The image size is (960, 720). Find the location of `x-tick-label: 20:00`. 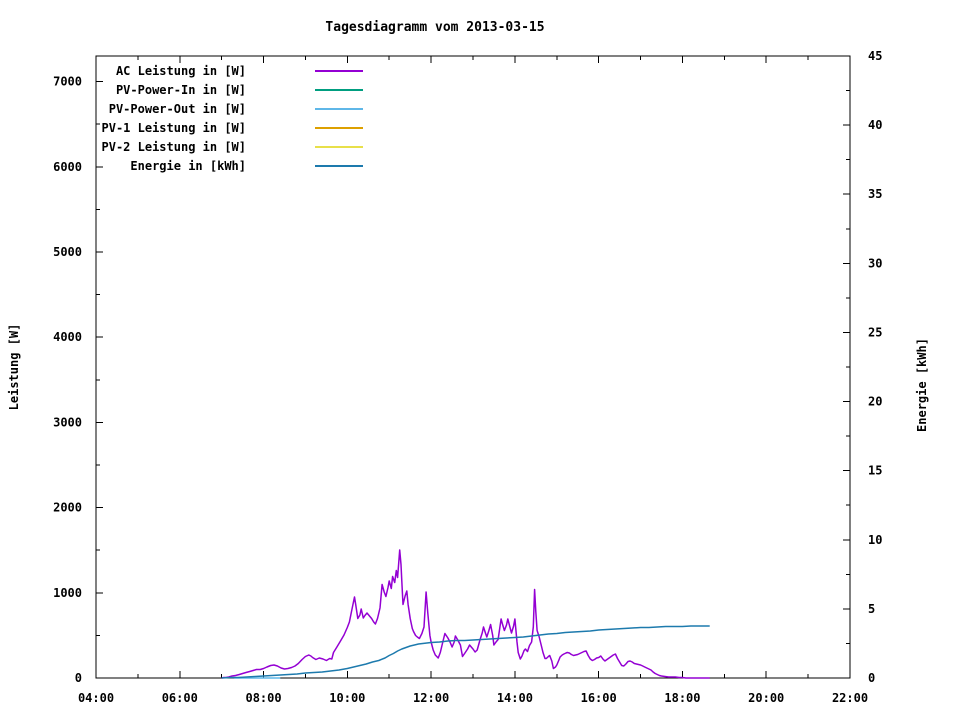

x-tick-label: 20:00 is located at coordinates (766, 698).